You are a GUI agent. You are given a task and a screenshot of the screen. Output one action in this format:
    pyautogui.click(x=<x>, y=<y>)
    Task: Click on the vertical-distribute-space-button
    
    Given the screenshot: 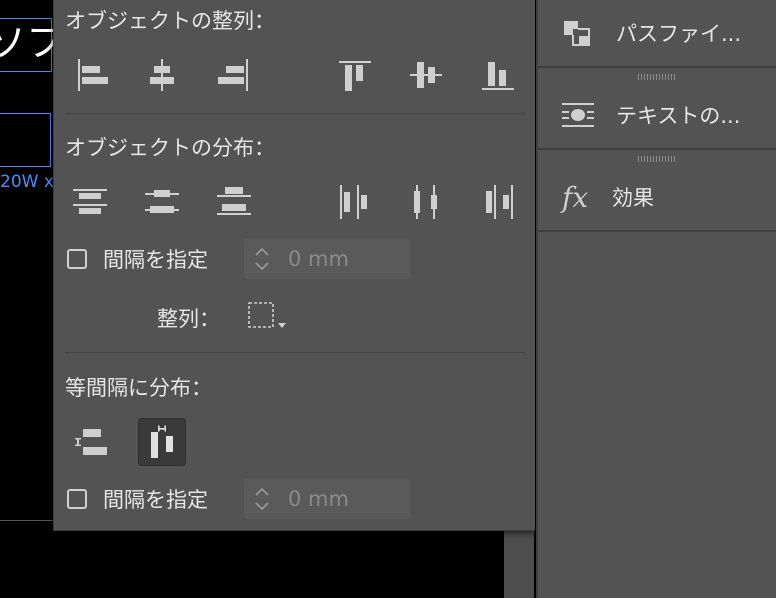 What is the action you would take?
    pyautogui.click(x=90, y=442)
    